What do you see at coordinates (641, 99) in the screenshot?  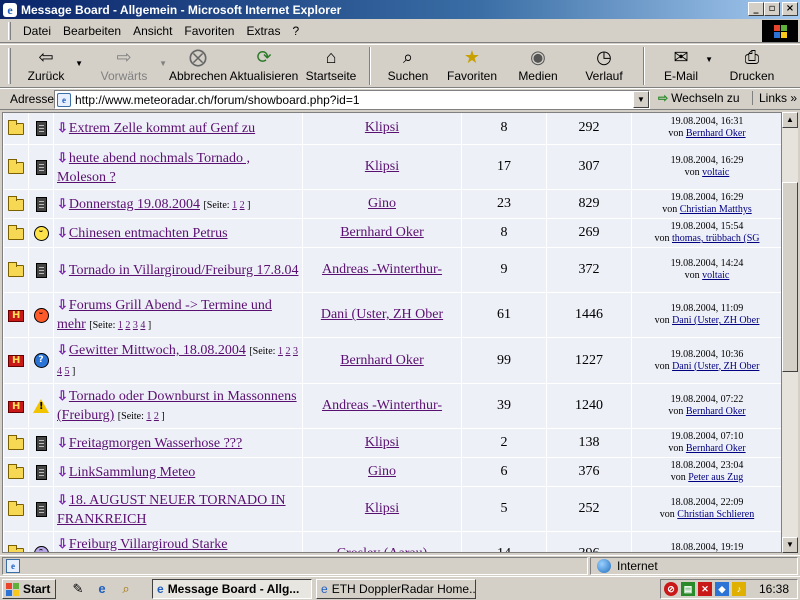 I see `address-dropdown-icon: ▼` at bounding box center [641, 99].